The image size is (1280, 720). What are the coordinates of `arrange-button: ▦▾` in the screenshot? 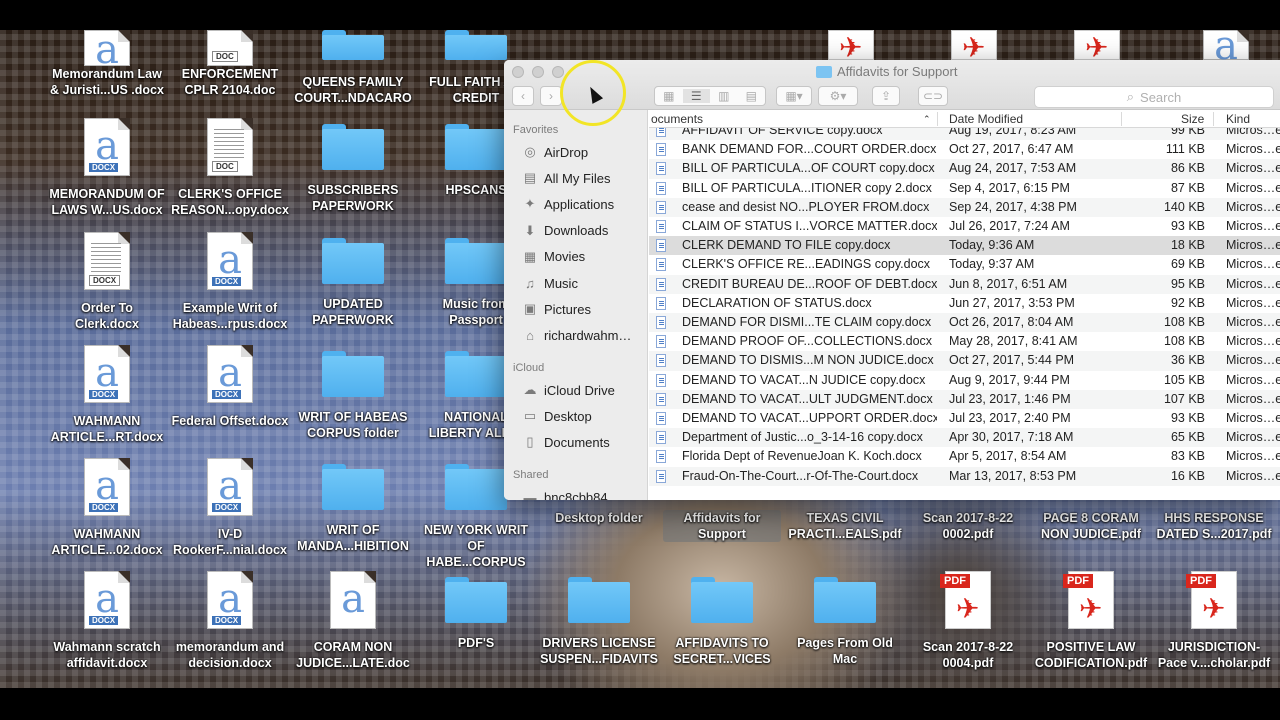 It's located at (794, 96).